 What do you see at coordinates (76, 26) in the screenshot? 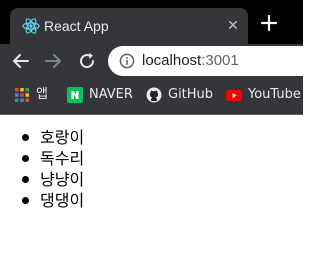
I see `tab-title: React App` at bounding box center [76, 26].